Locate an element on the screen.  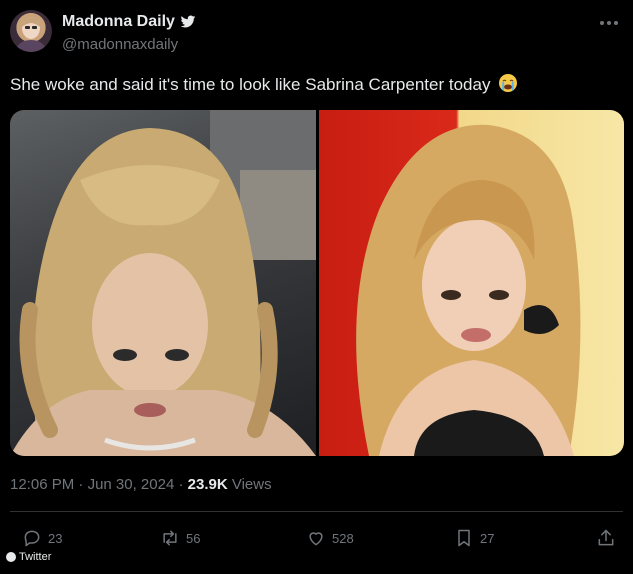
retweet-count: 56 is located at coordinates (193, 538).